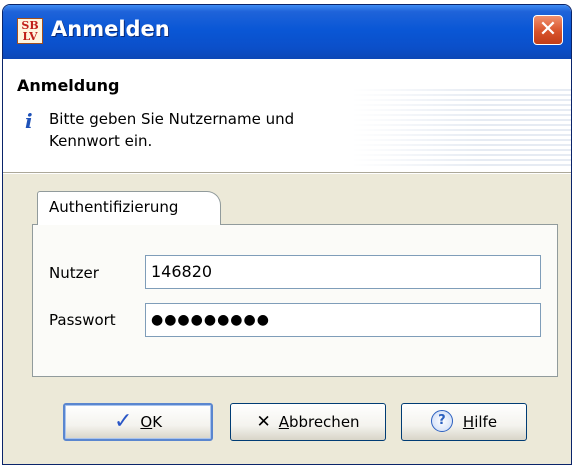  Describe the element at coordinates (172, 119) in the screenshot. I see `header-message-line1: Bitte geben Sie Nutzername und` at that location.